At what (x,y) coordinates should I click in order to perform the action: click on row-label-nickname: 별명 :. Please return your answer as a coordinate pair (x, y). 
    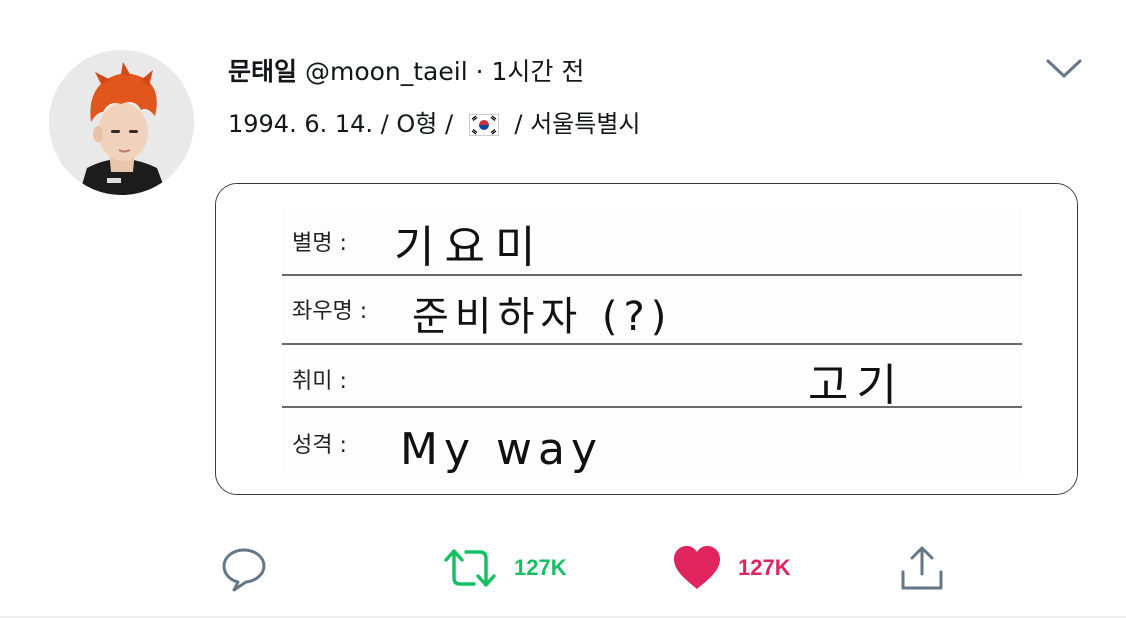
    Looking at the image, I should click on (319, 243).